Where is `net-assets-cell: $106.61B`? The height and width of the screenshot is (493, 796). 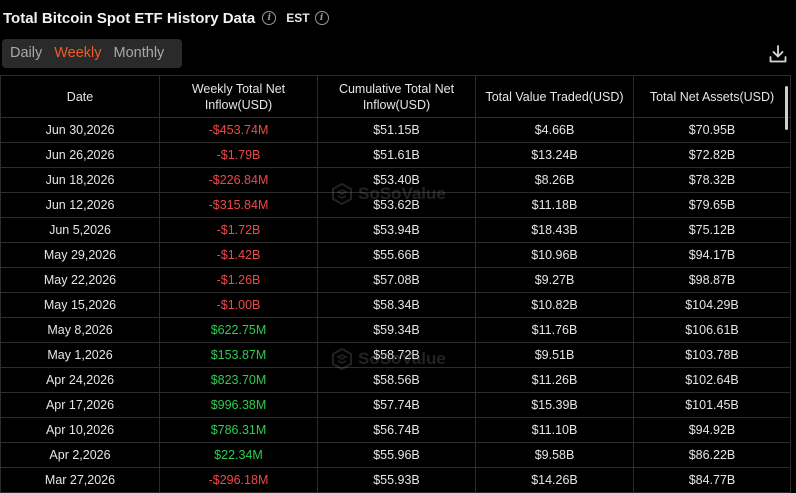 net-assets-cell: $106.61B is located at coordinates (712, 330).